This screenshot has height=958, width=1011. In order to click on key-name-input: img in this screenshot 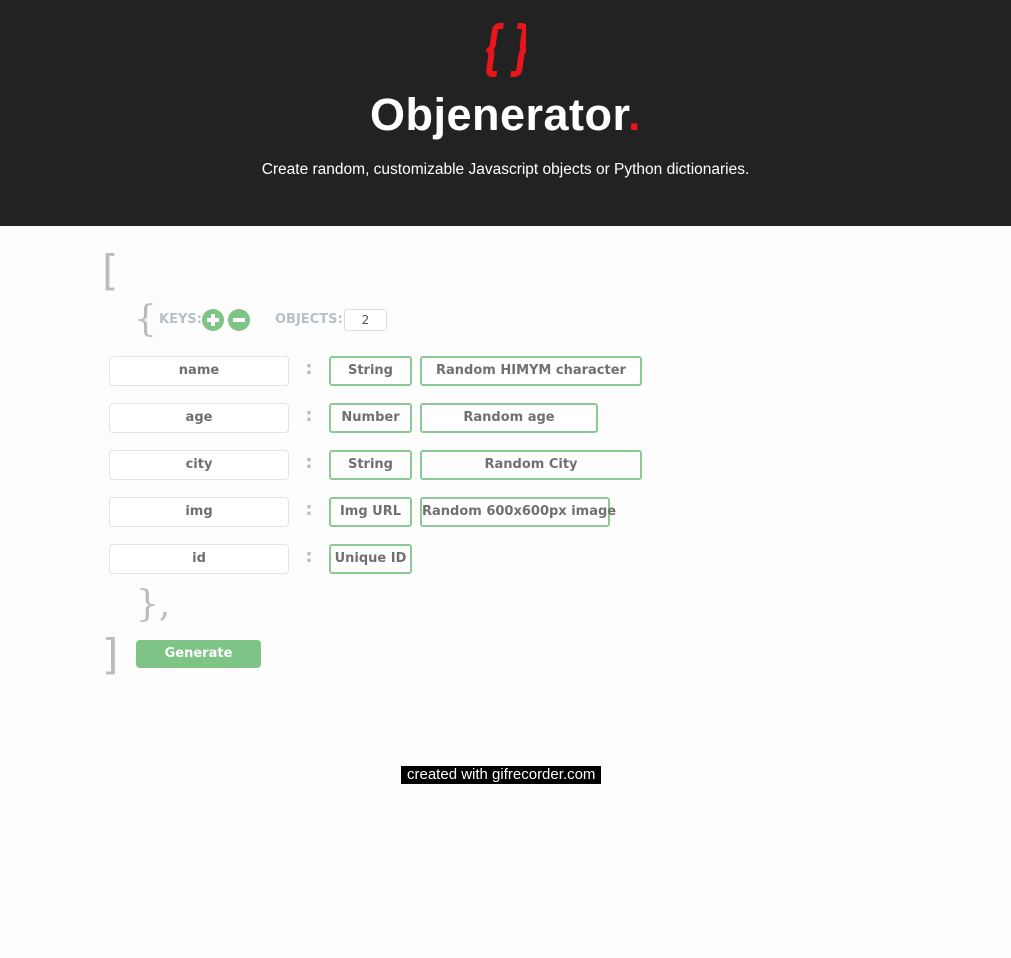, I will do `click(199, 512)`.